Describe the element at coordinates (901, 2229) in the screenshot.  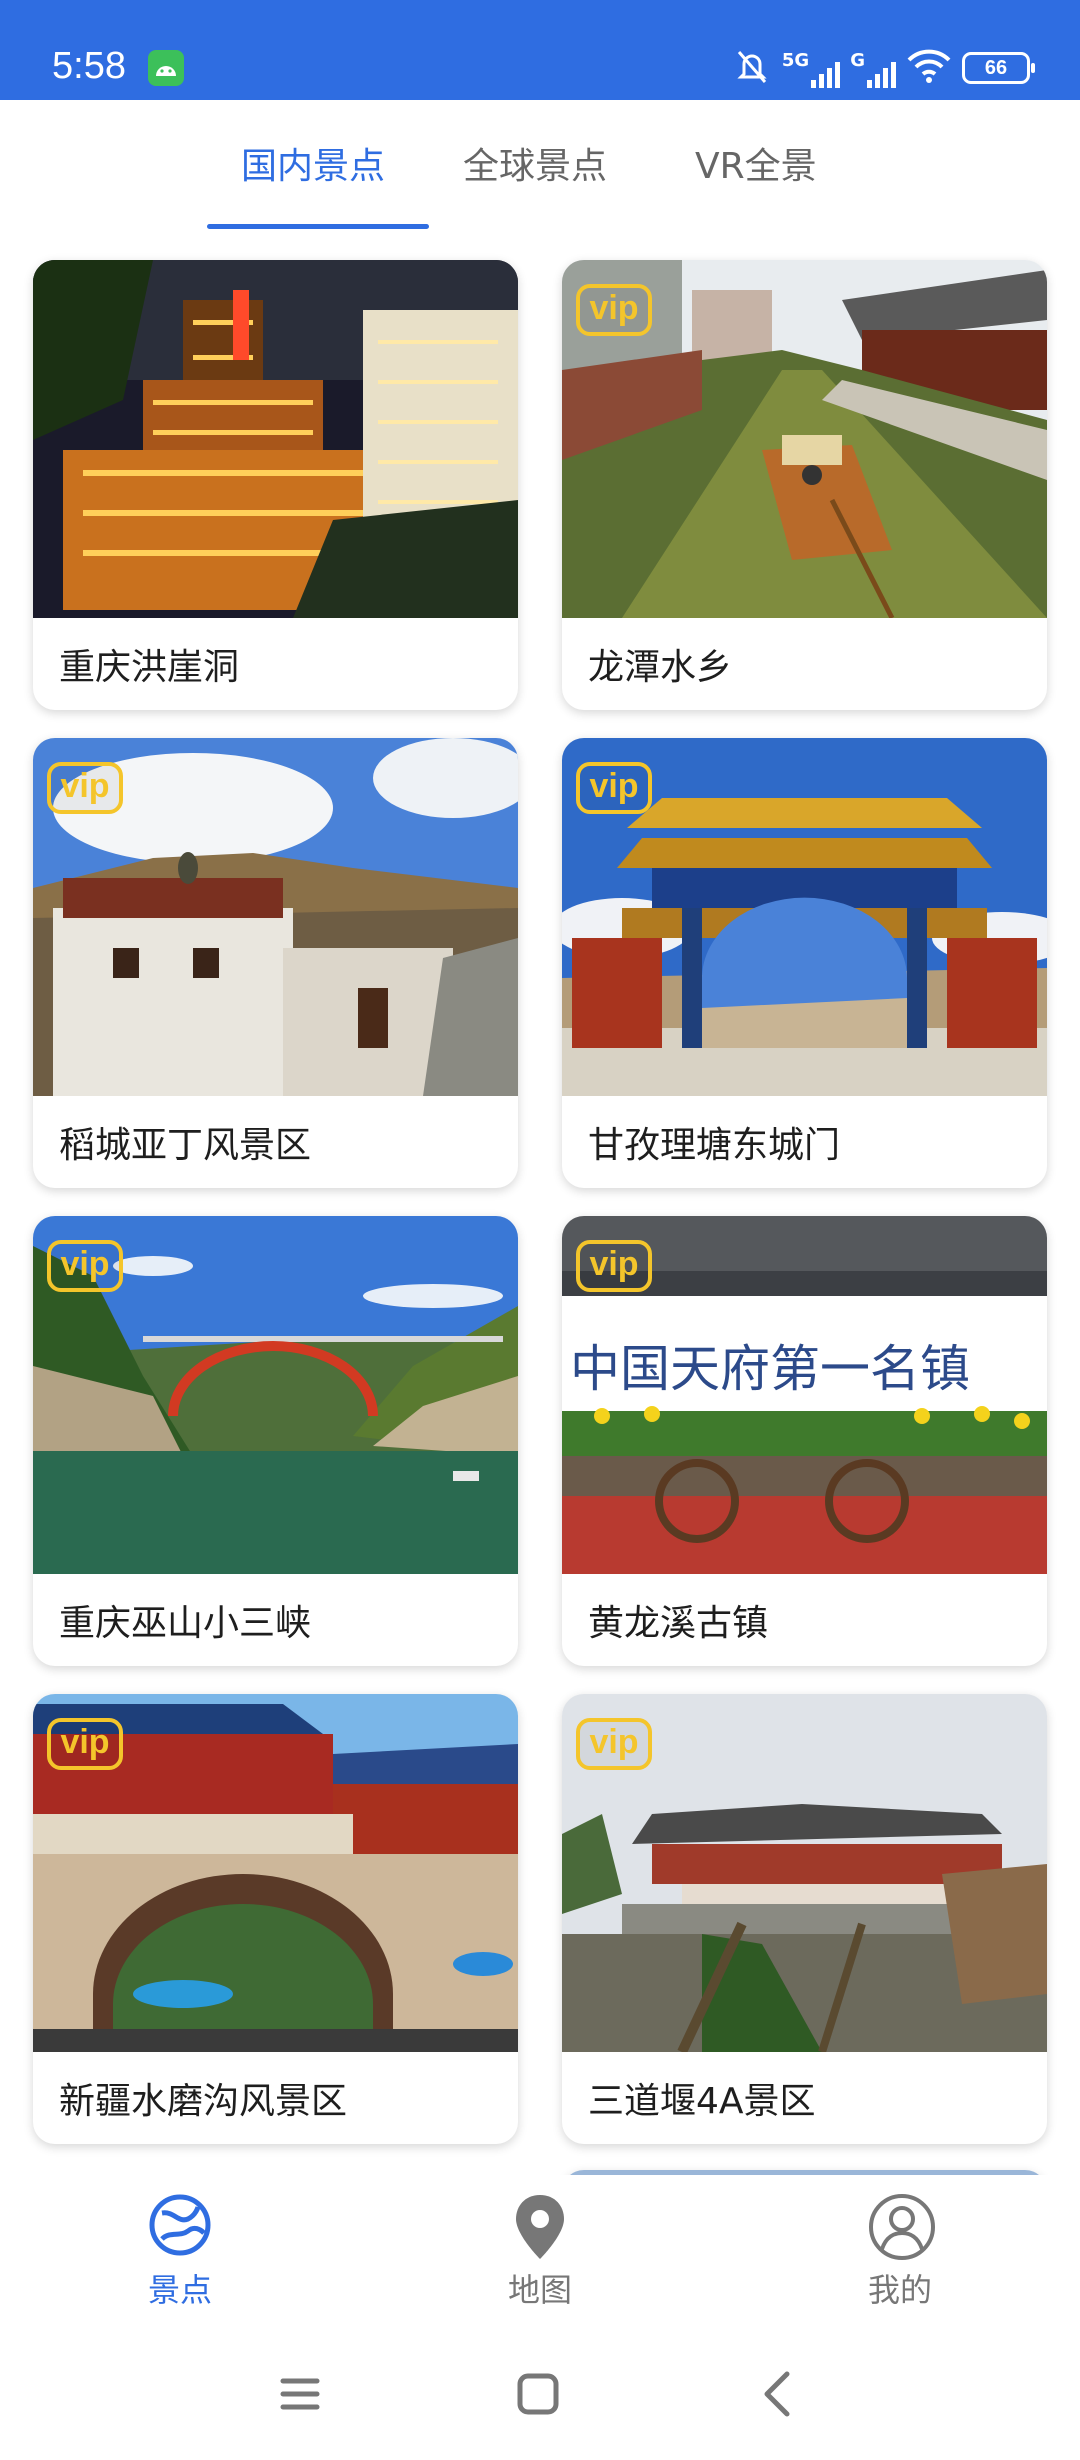
I see `profile-icon` at that location.